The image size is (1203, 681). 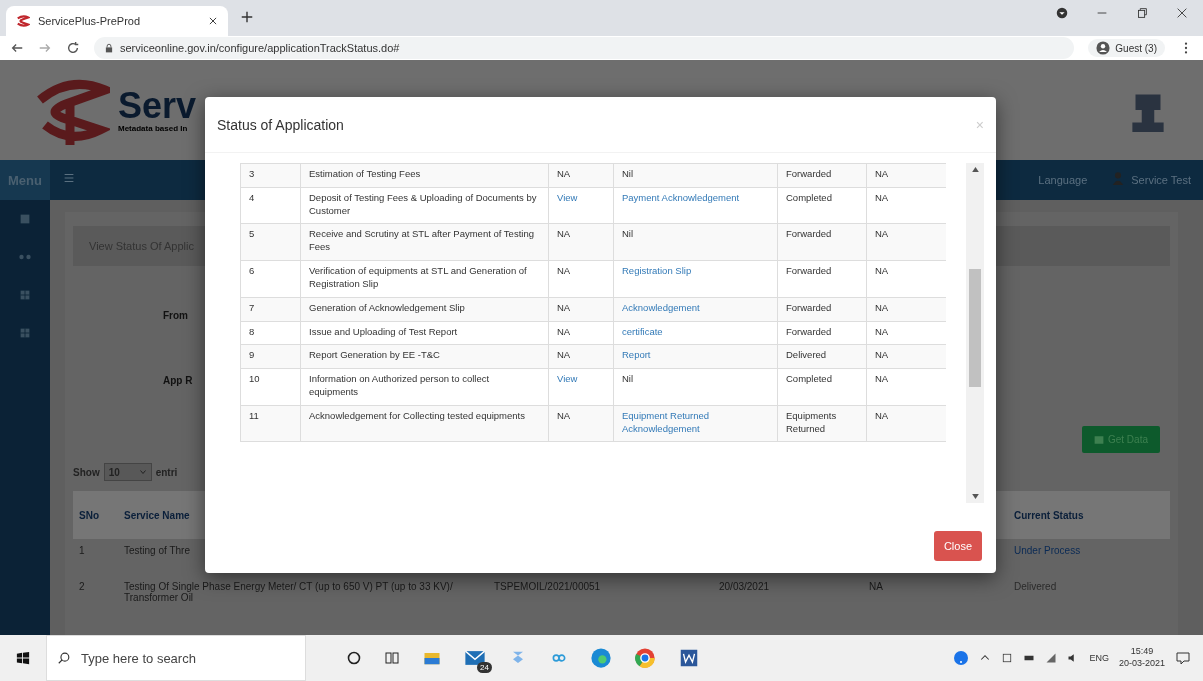 I want to click on reload-icon, so click(x=73, y=48).